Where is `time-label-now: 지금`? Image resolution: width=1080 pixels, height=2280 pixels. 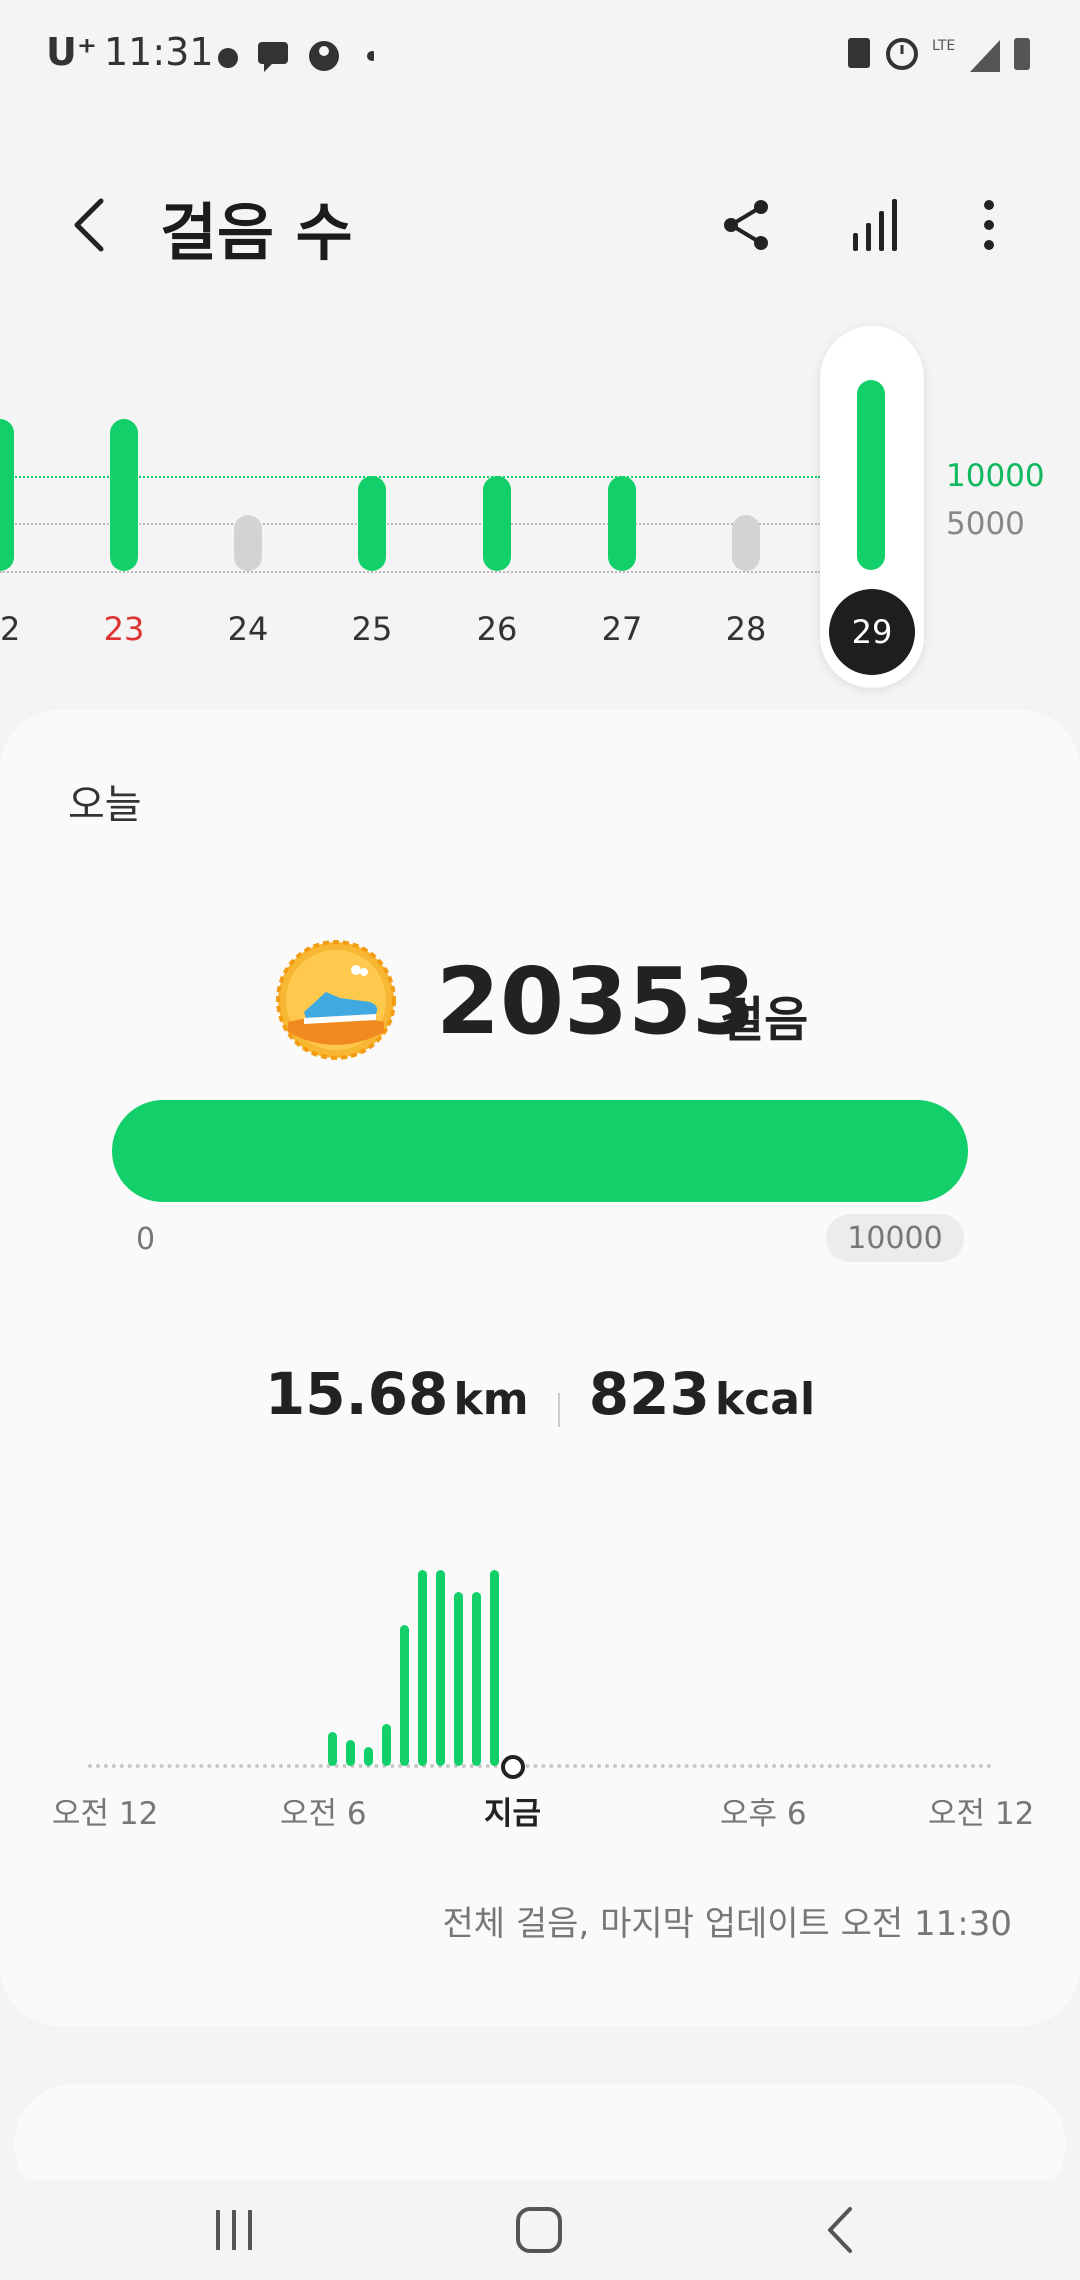
time-label-now: 지금 is located at coordinates (513, 1814).